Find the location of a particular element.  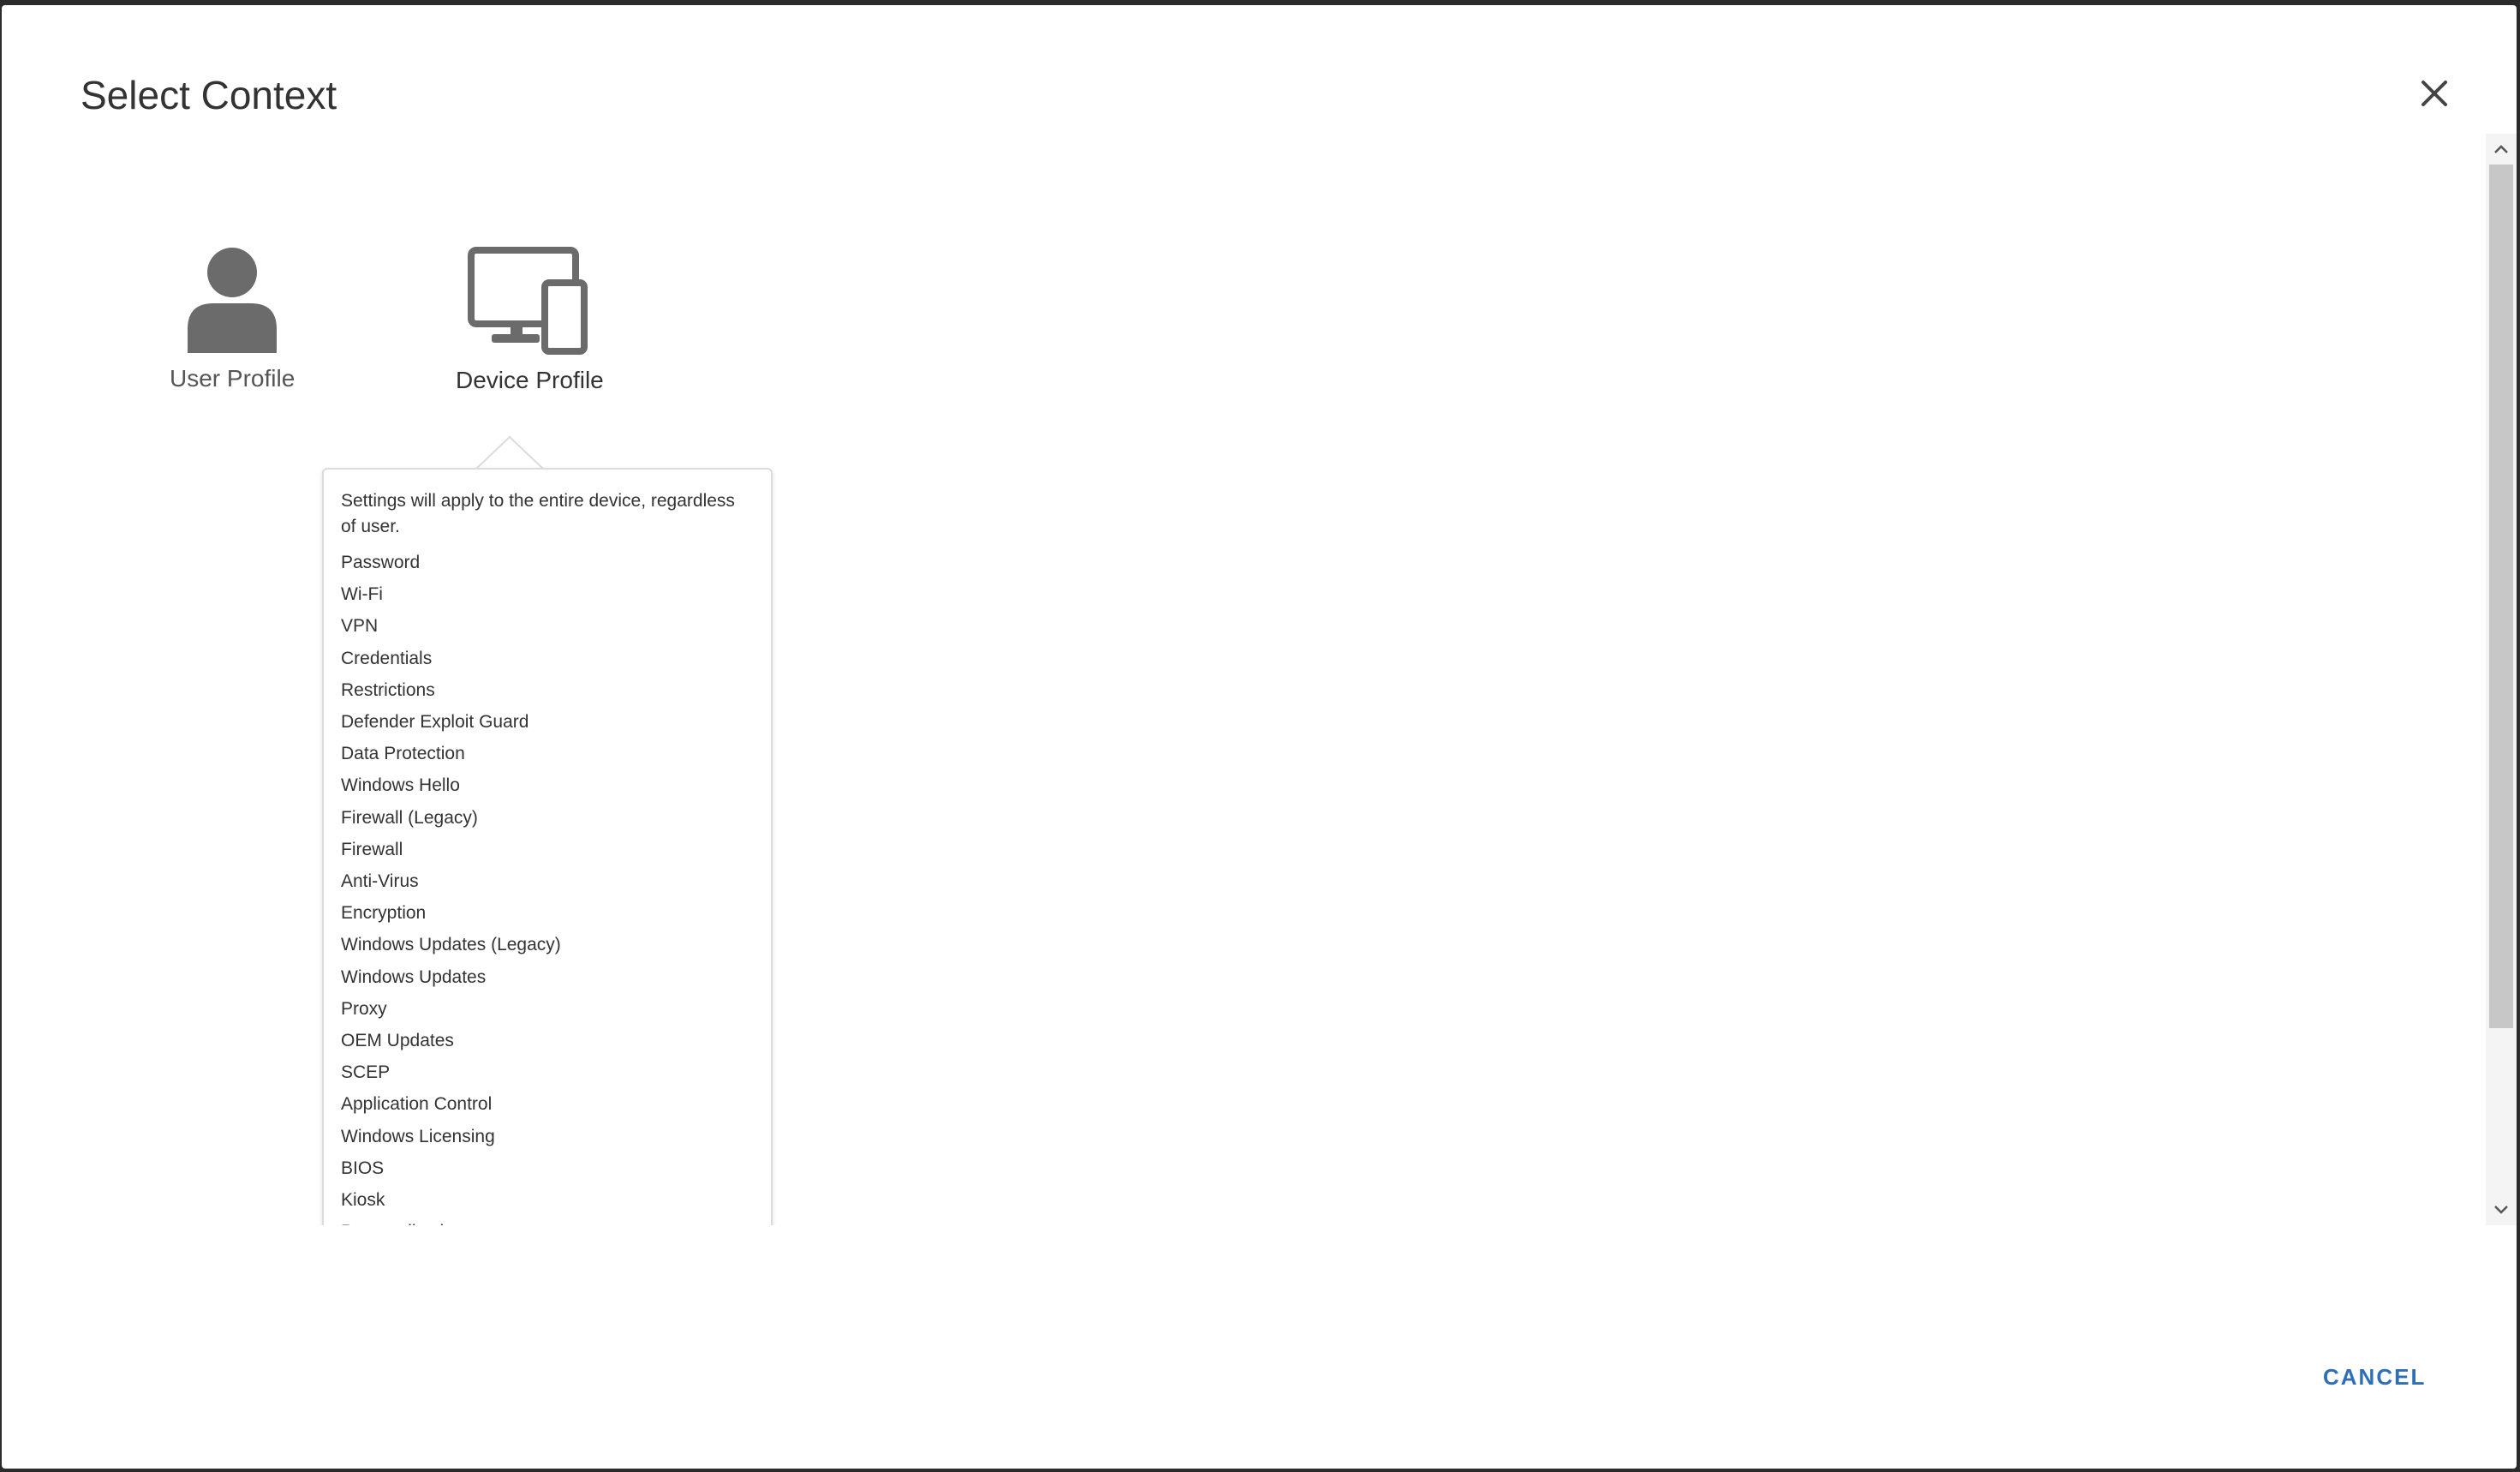

devices-icon is located at coordinates (528, 301).